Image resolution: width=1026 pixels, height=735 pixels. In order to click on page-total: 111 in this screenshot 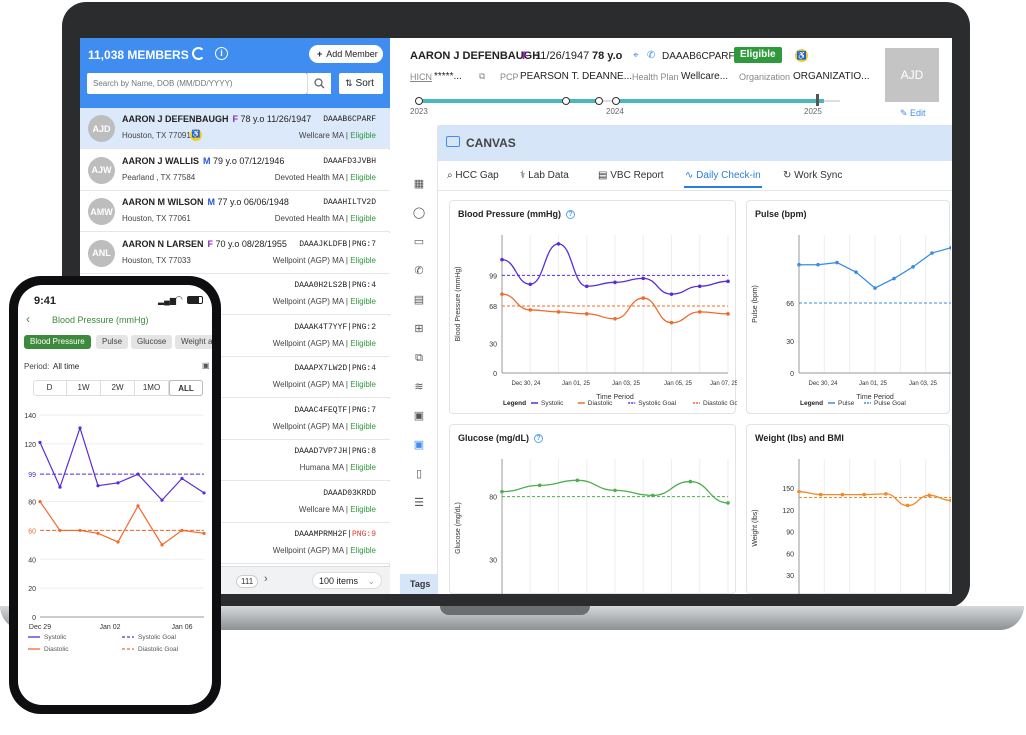, I will do `click(247, 581)`.